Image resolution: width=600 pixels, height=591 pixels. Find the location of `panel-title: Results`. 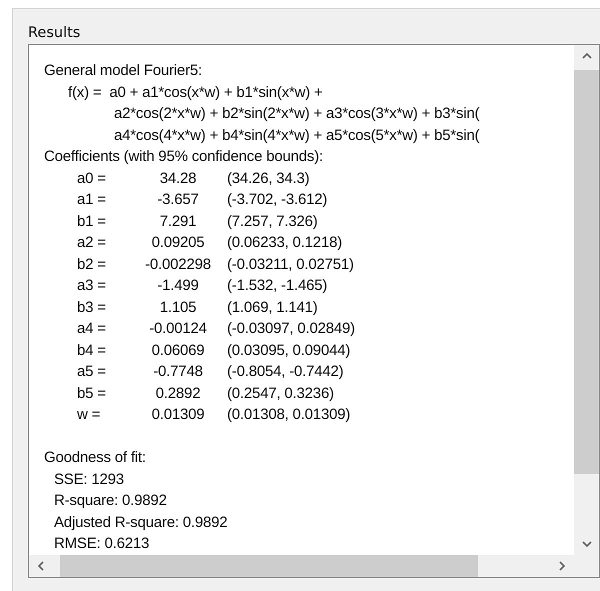

panel-title: Results is located at coordinates (54, 33).